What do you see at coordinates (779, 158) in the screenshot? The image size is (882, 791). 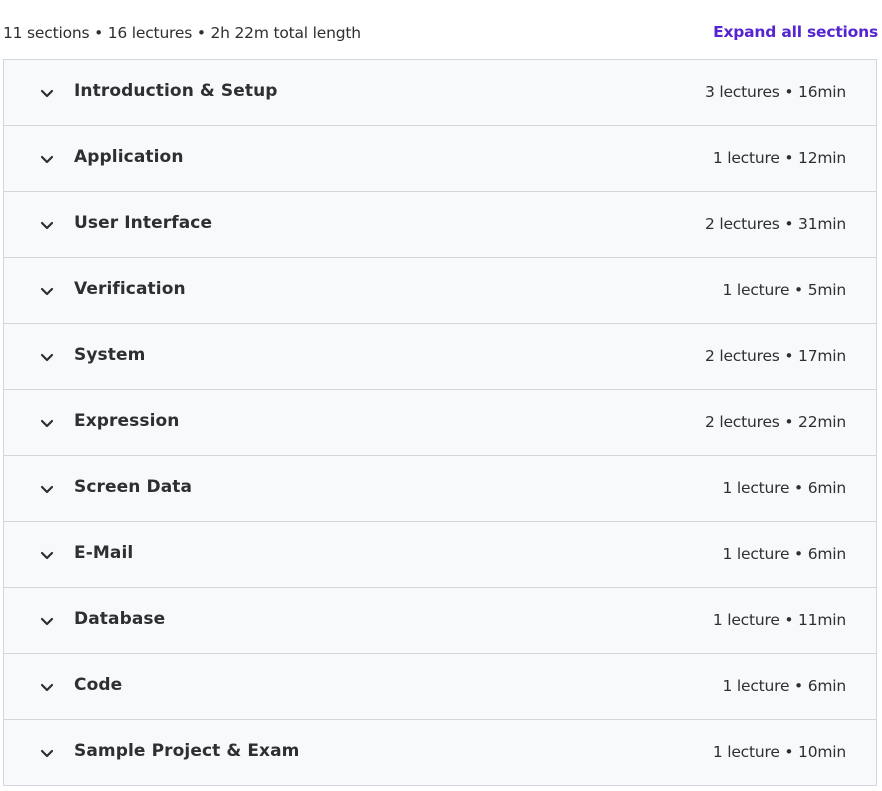 I see `section-meta: 1 lecture • 12min` at bounding box center [779, 158].